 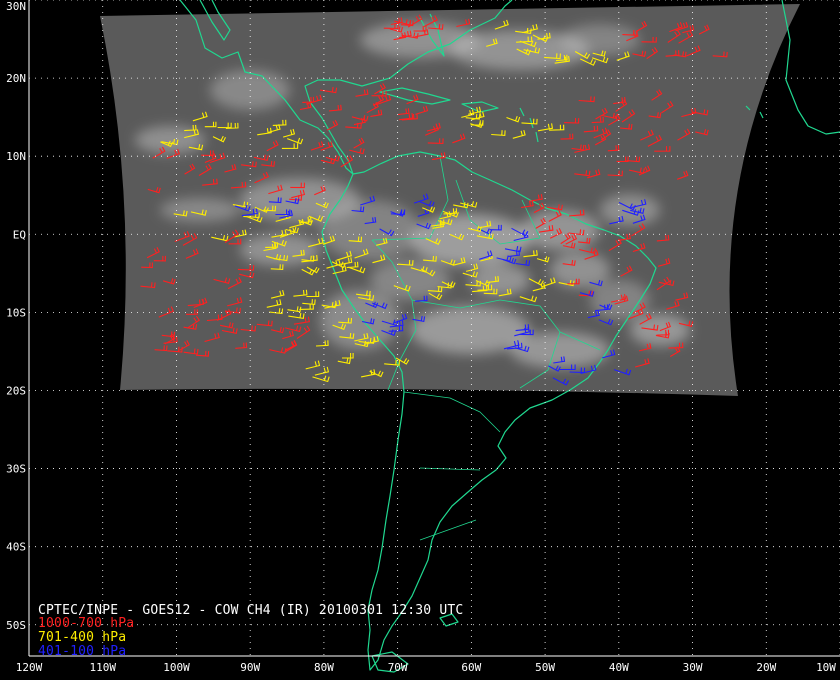 I want to click on longitude-label: 40W, so click(x=619, y=667).